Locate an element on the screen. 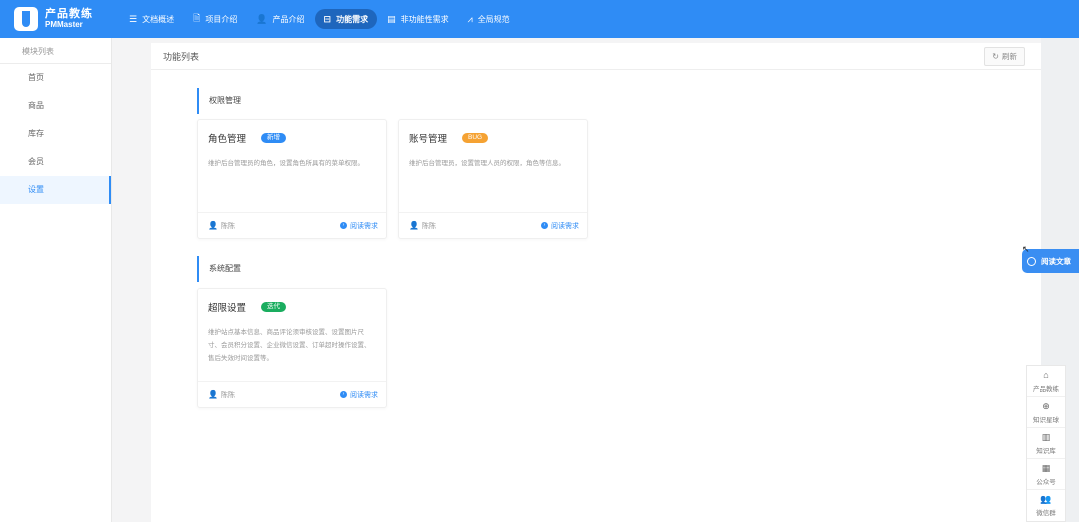  card-header: 账号管理 BUG is located at coordinates (493, 132).